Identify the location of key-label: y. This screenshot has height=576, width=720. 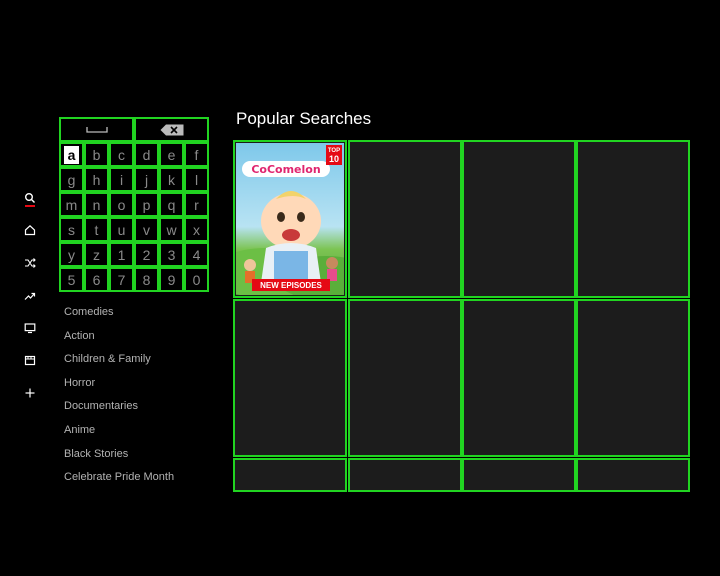
(71, 254).